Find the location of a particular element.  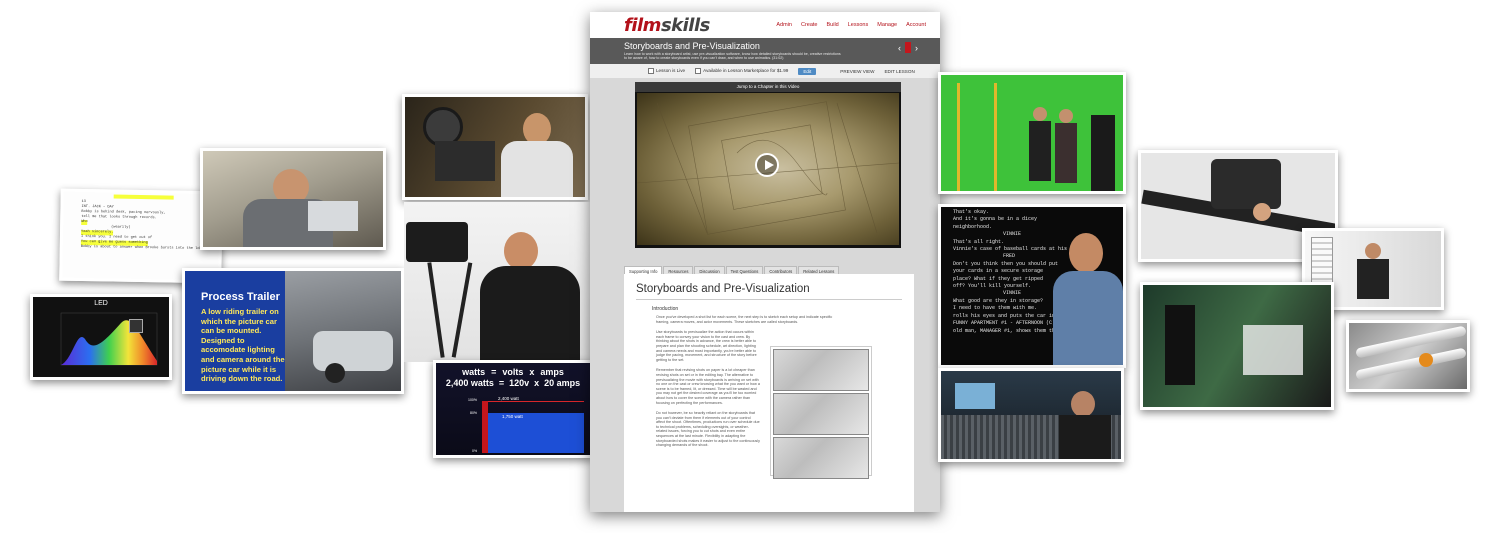

nav-manage: Manage is located at coordinates (887, 25).